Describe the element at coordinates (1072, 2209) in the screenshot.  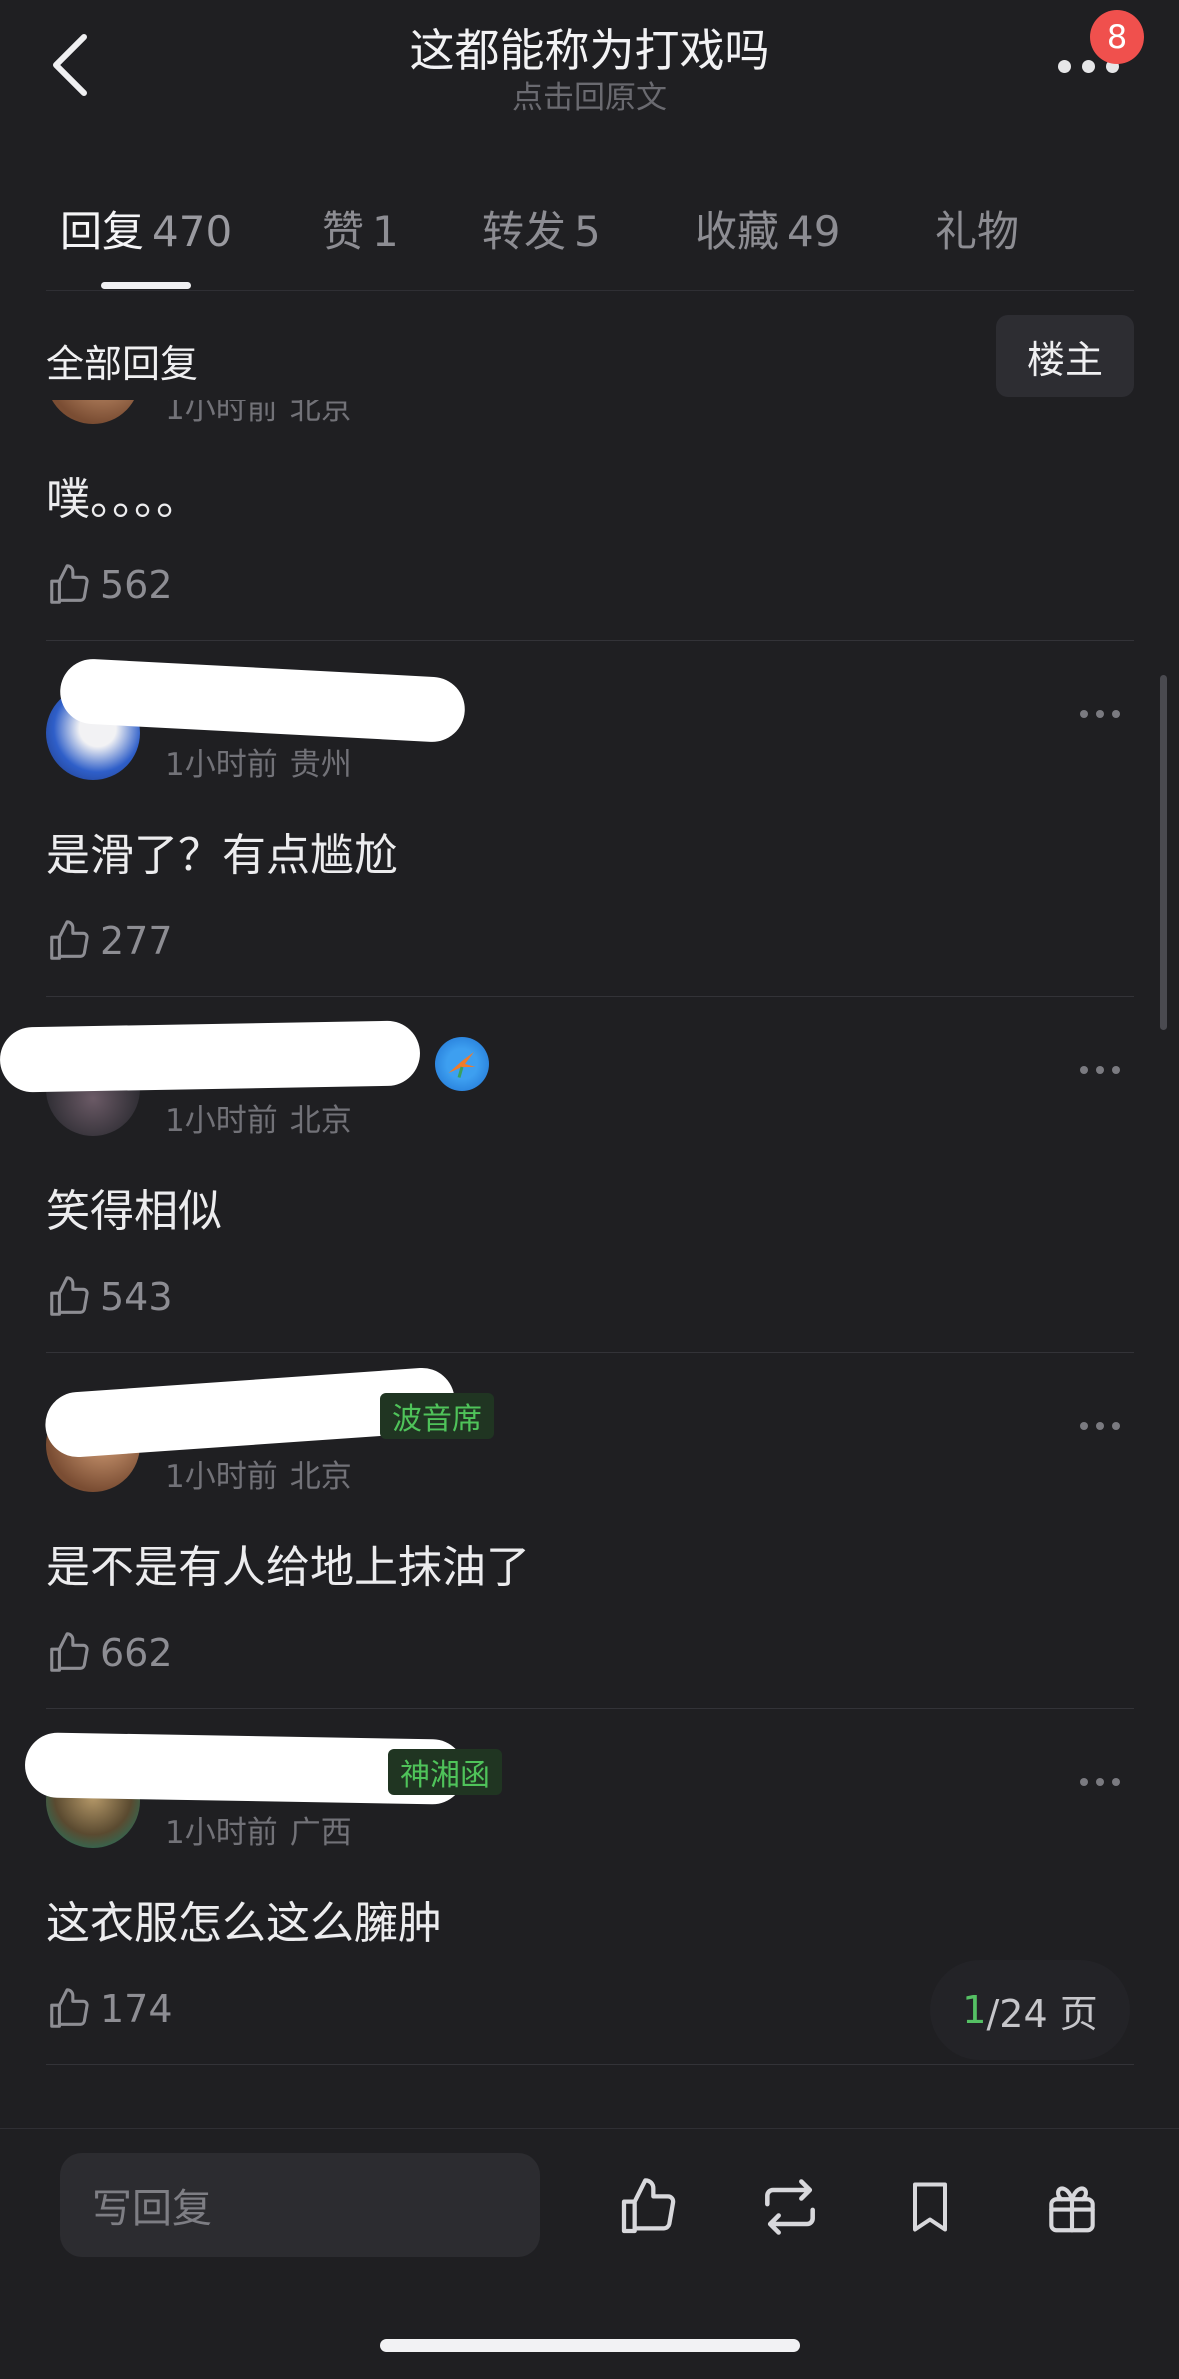
I see `gift-icon` at that location.